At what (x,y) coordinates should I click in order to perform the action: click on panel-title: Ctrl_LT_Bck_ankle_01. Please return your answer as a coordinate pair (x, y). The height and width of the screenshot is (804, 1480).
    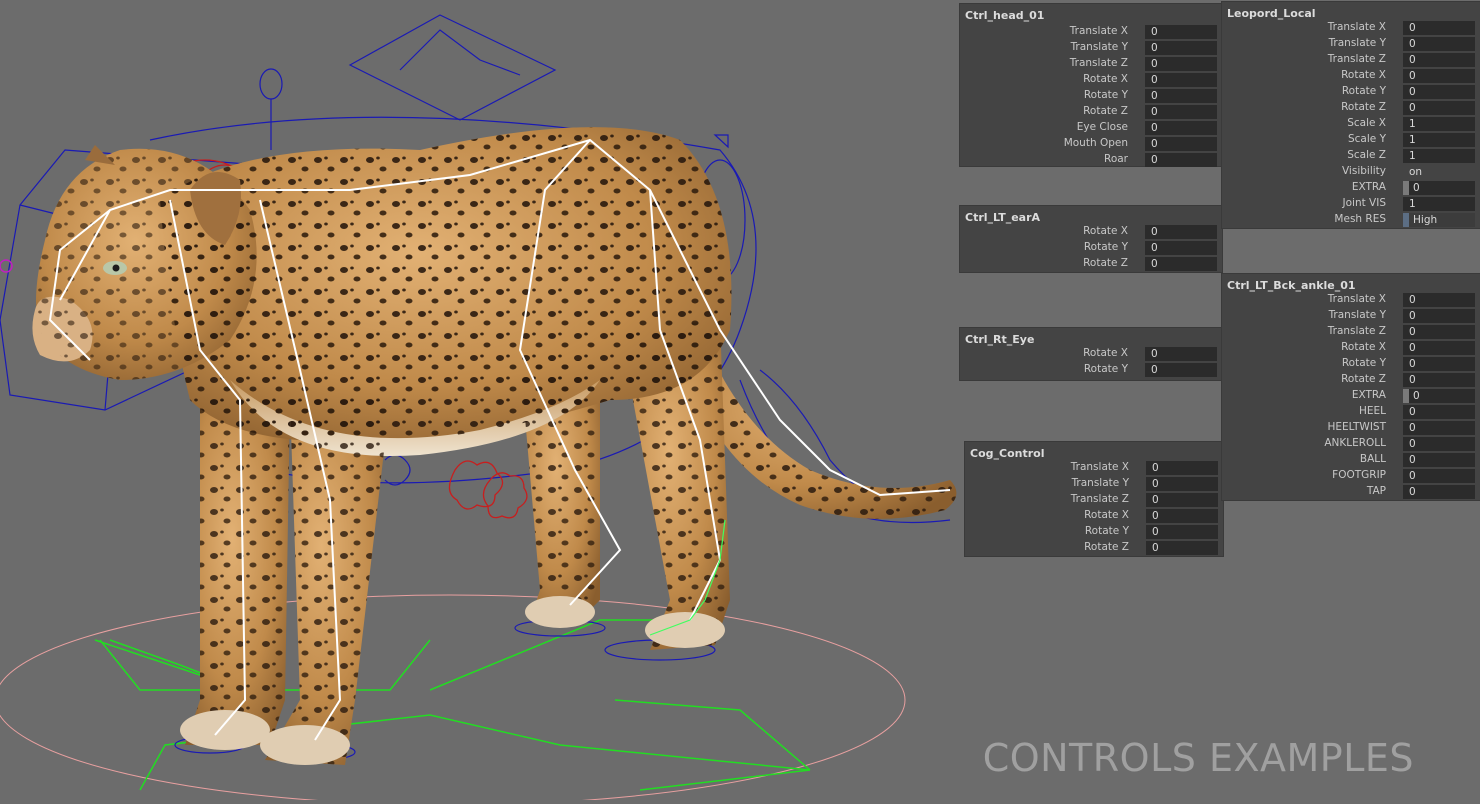
    Looking at the image, I should click on (1291, 285).